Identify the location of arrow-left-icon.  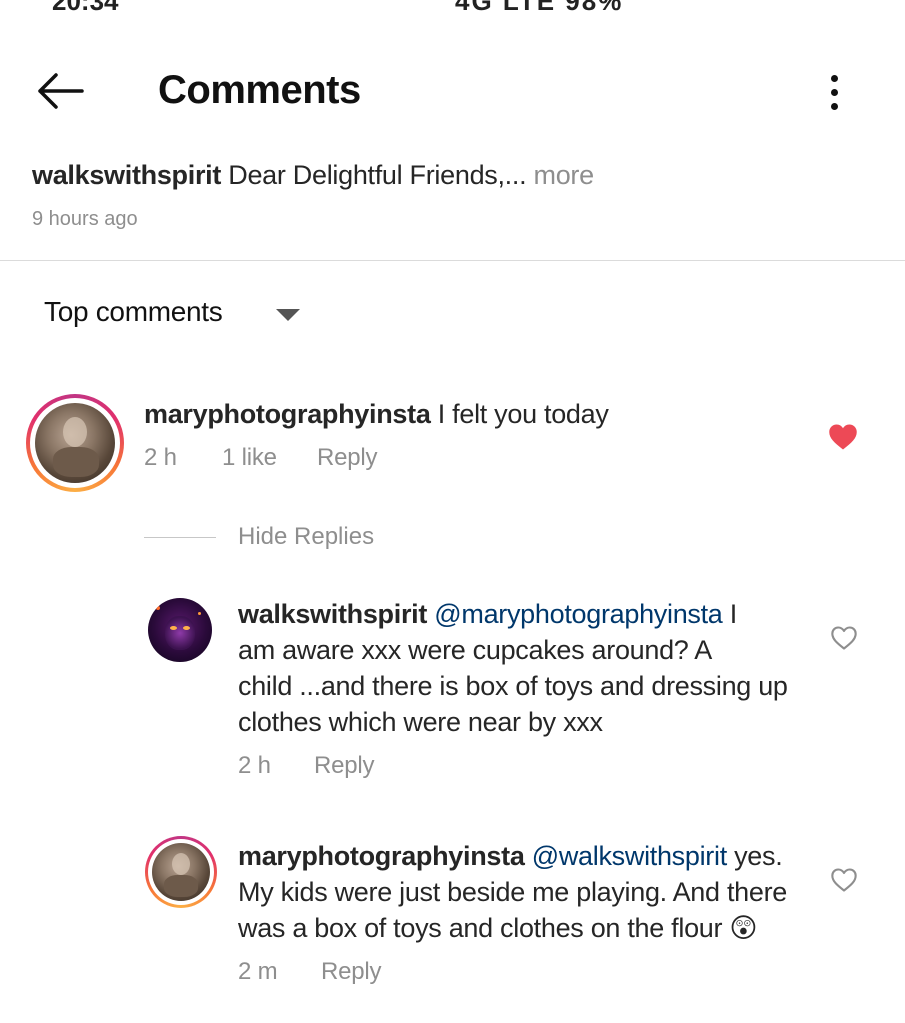
(61, 91).